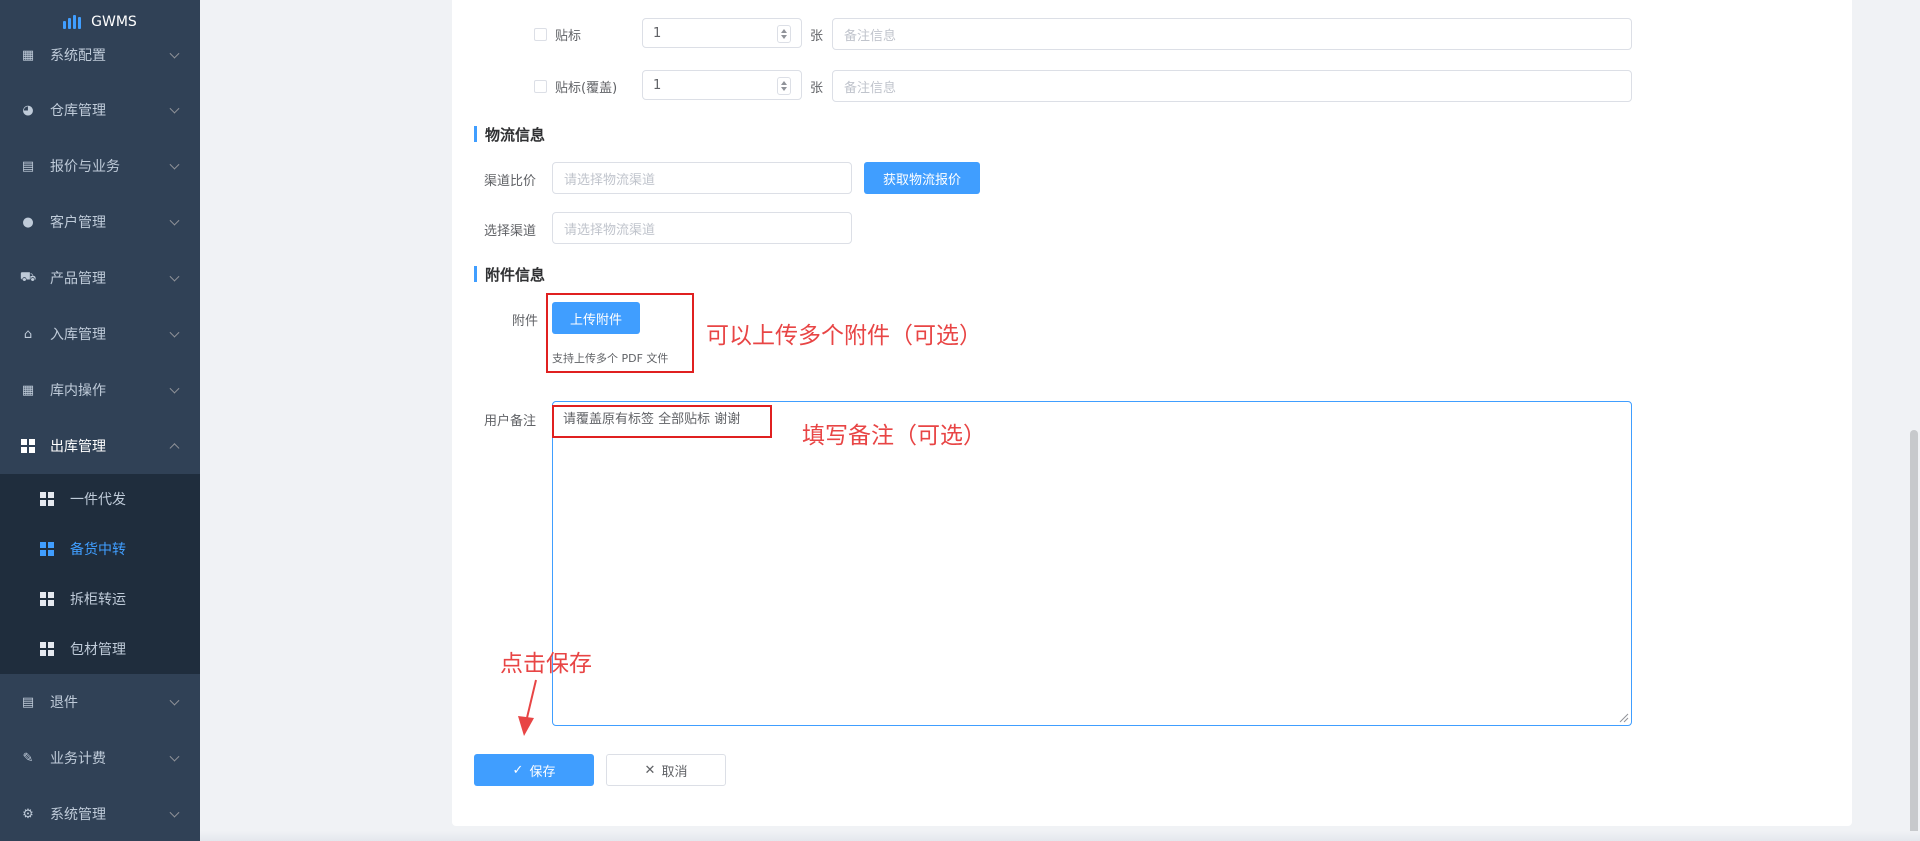 Image resolution: width=1920 pixels, height=841 pixels. Describe the element at coordinates (534, 770) in the screenshot. I see `save-button: ✓ 保存` at that location.